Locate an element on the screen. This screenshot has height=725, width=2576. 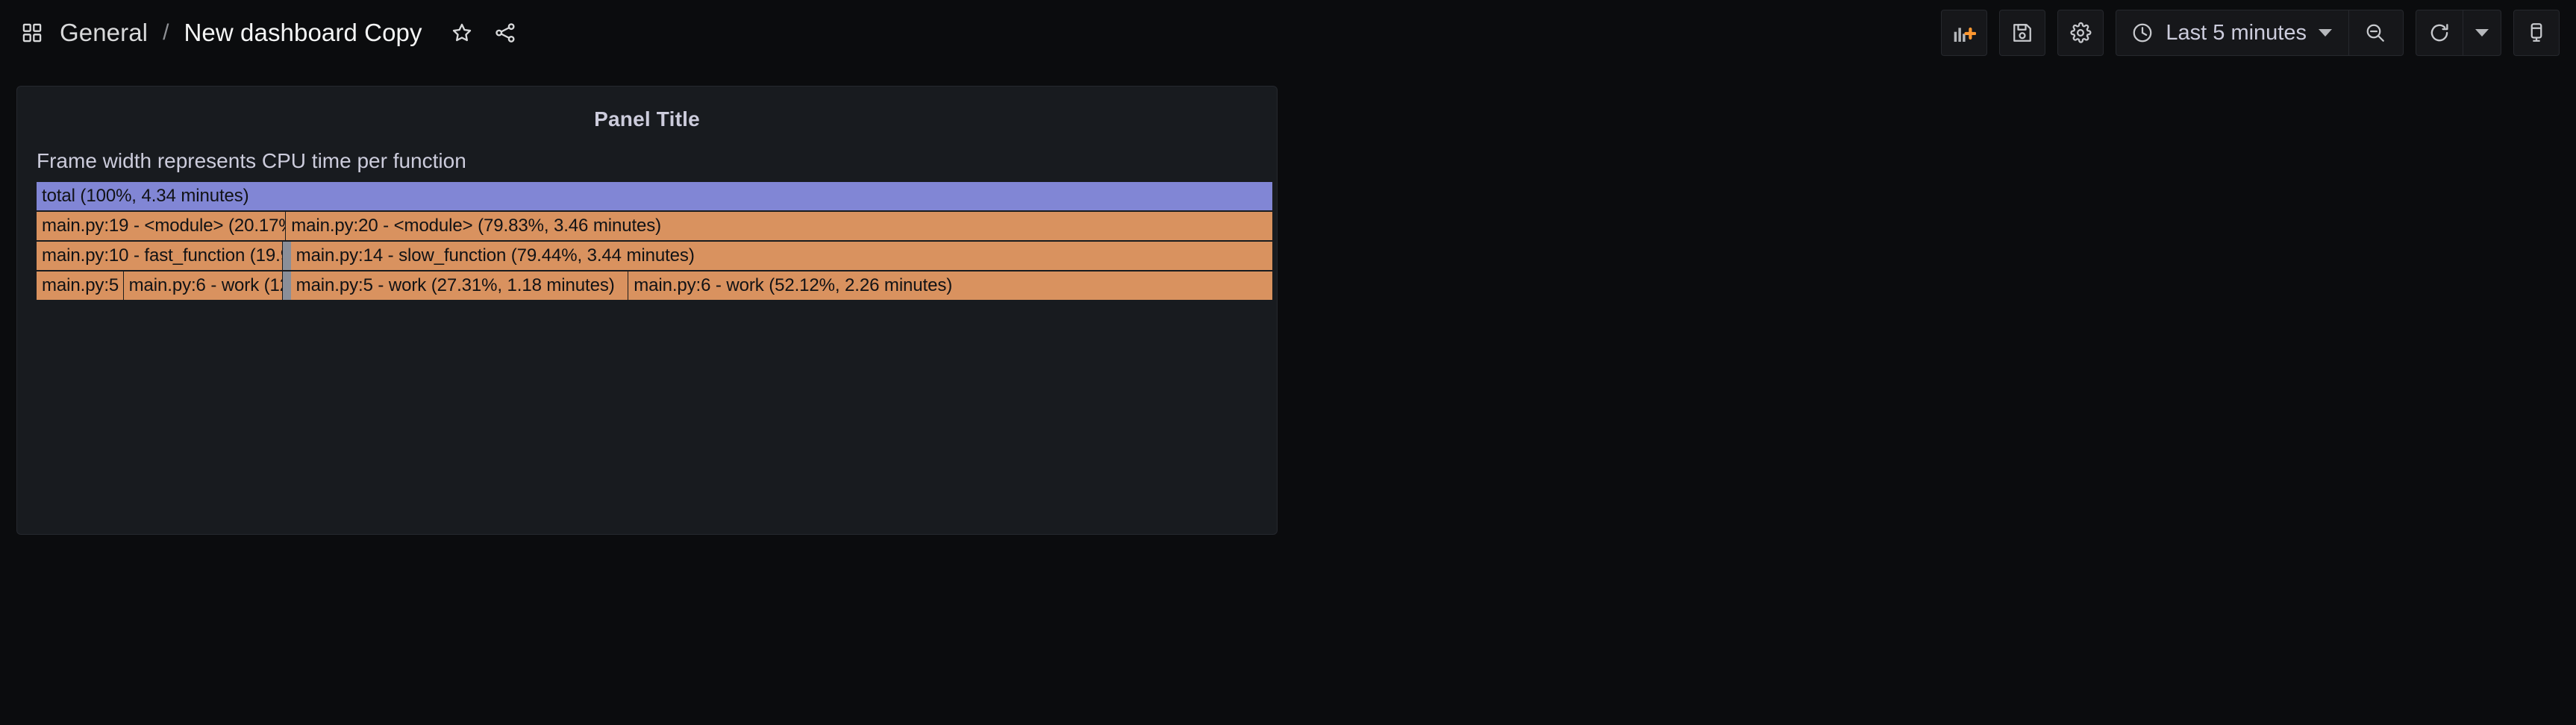
panel-title: Panel Title is located at coordinates (647, 119).